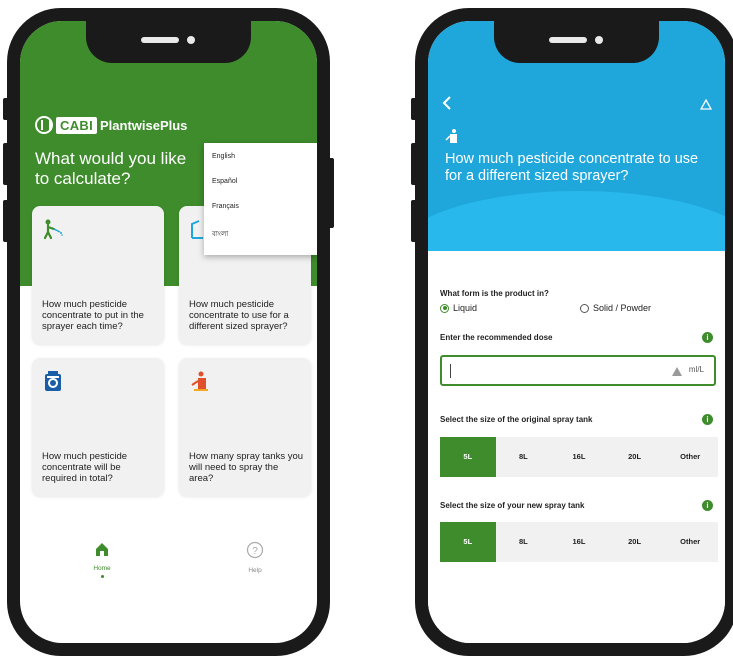  What do you see at coordinates (260, 186) in the screenshot?
I see `language-option-spanish: Español` at bounding box center [260, 186].